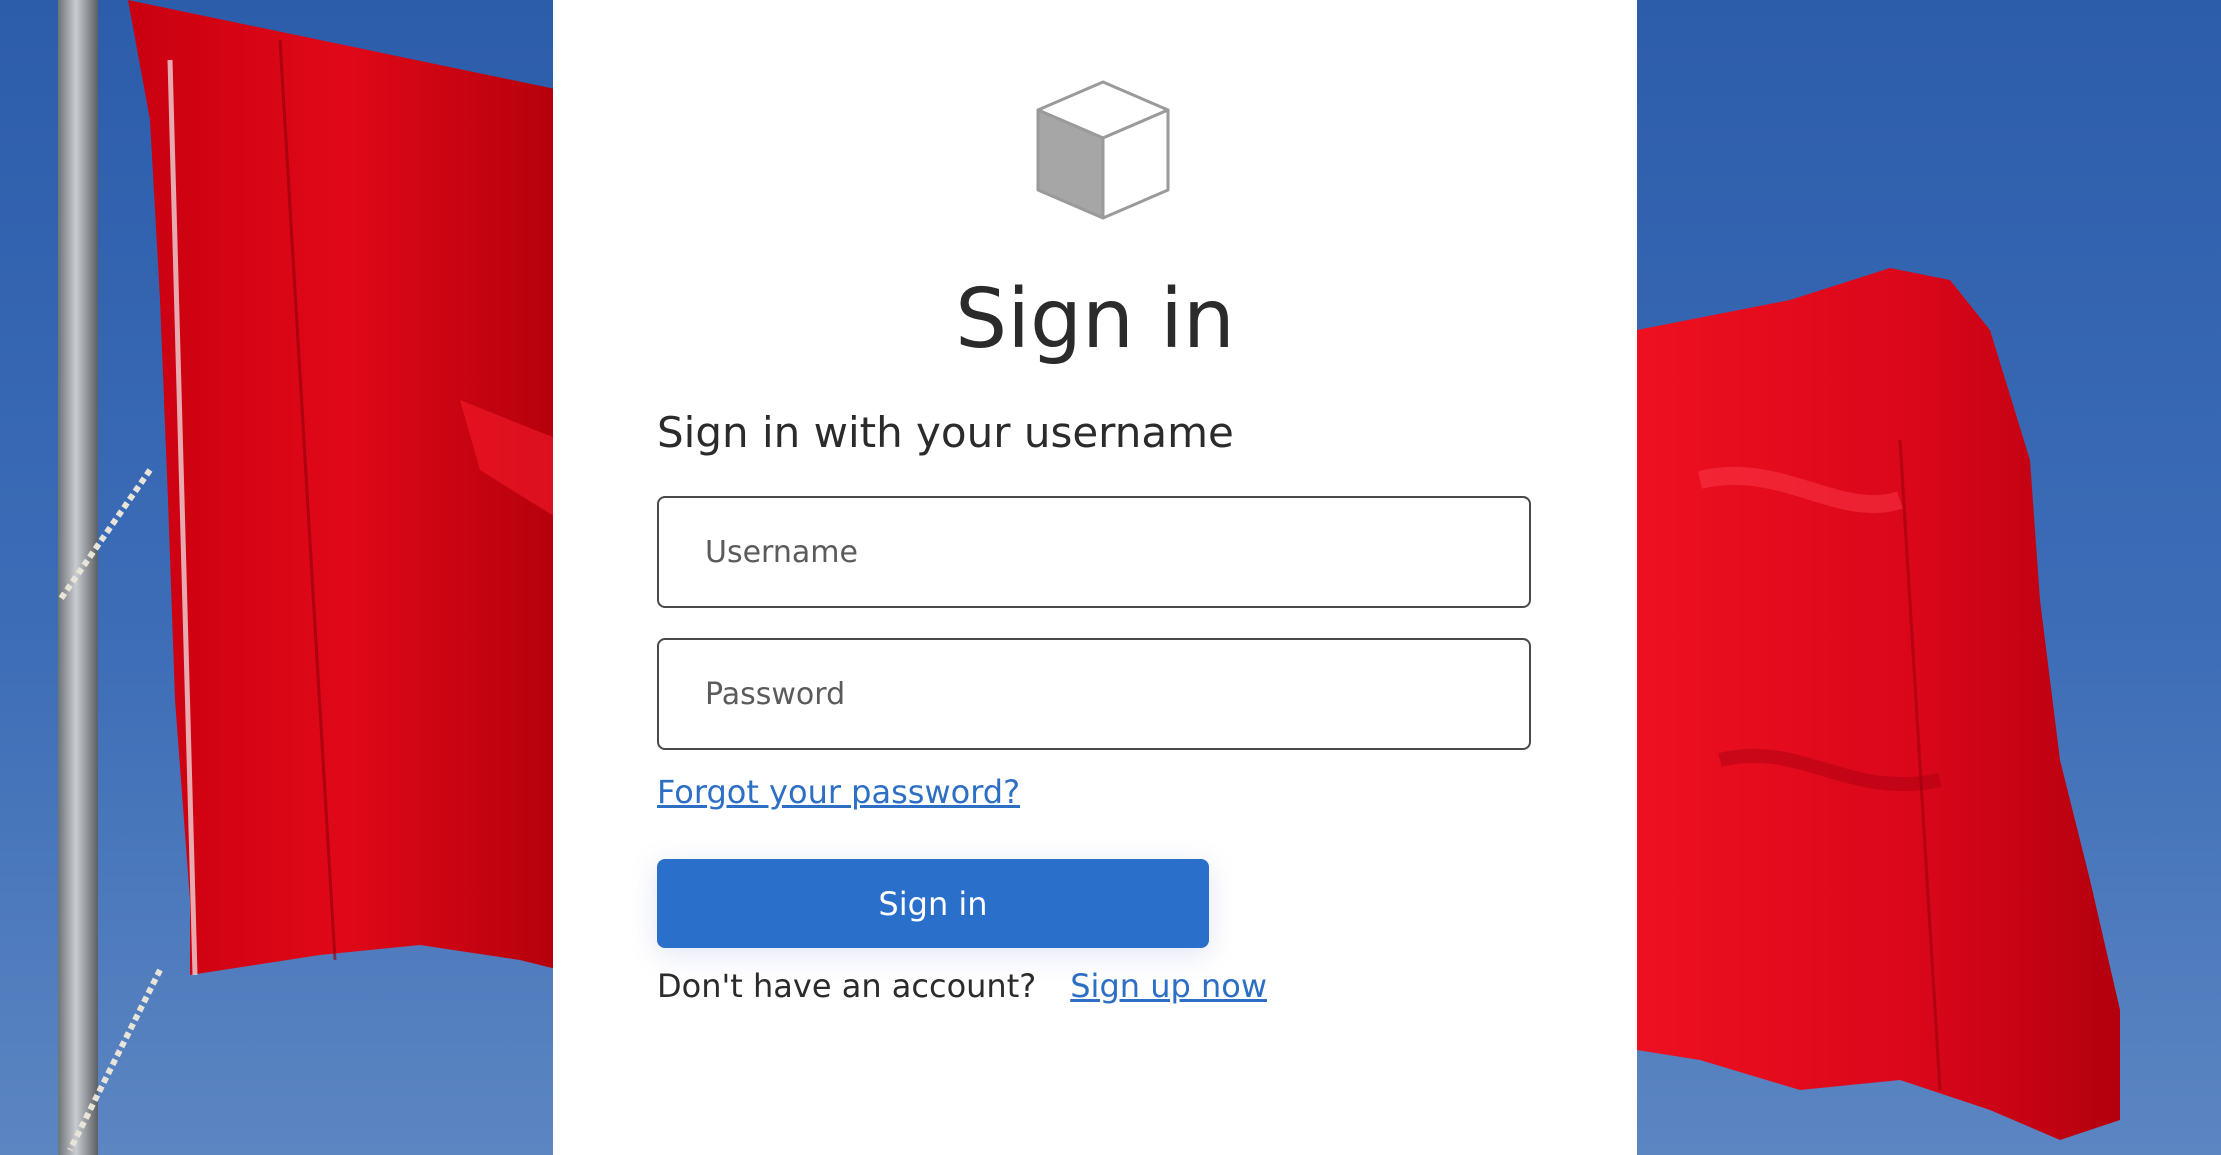  I want to click on page-subtitle: Sign in with your username, so click(945, 432).